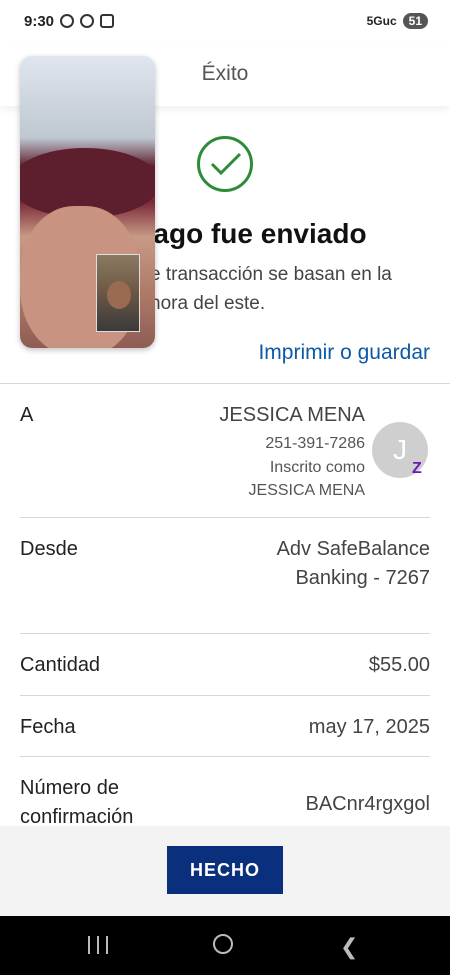 The height and width of the screenshot is (975, 450). What do you see at coordinates (118, 293) in the screenshot?
I see `self-view-thumbnail` at bounding box center [118, 293].